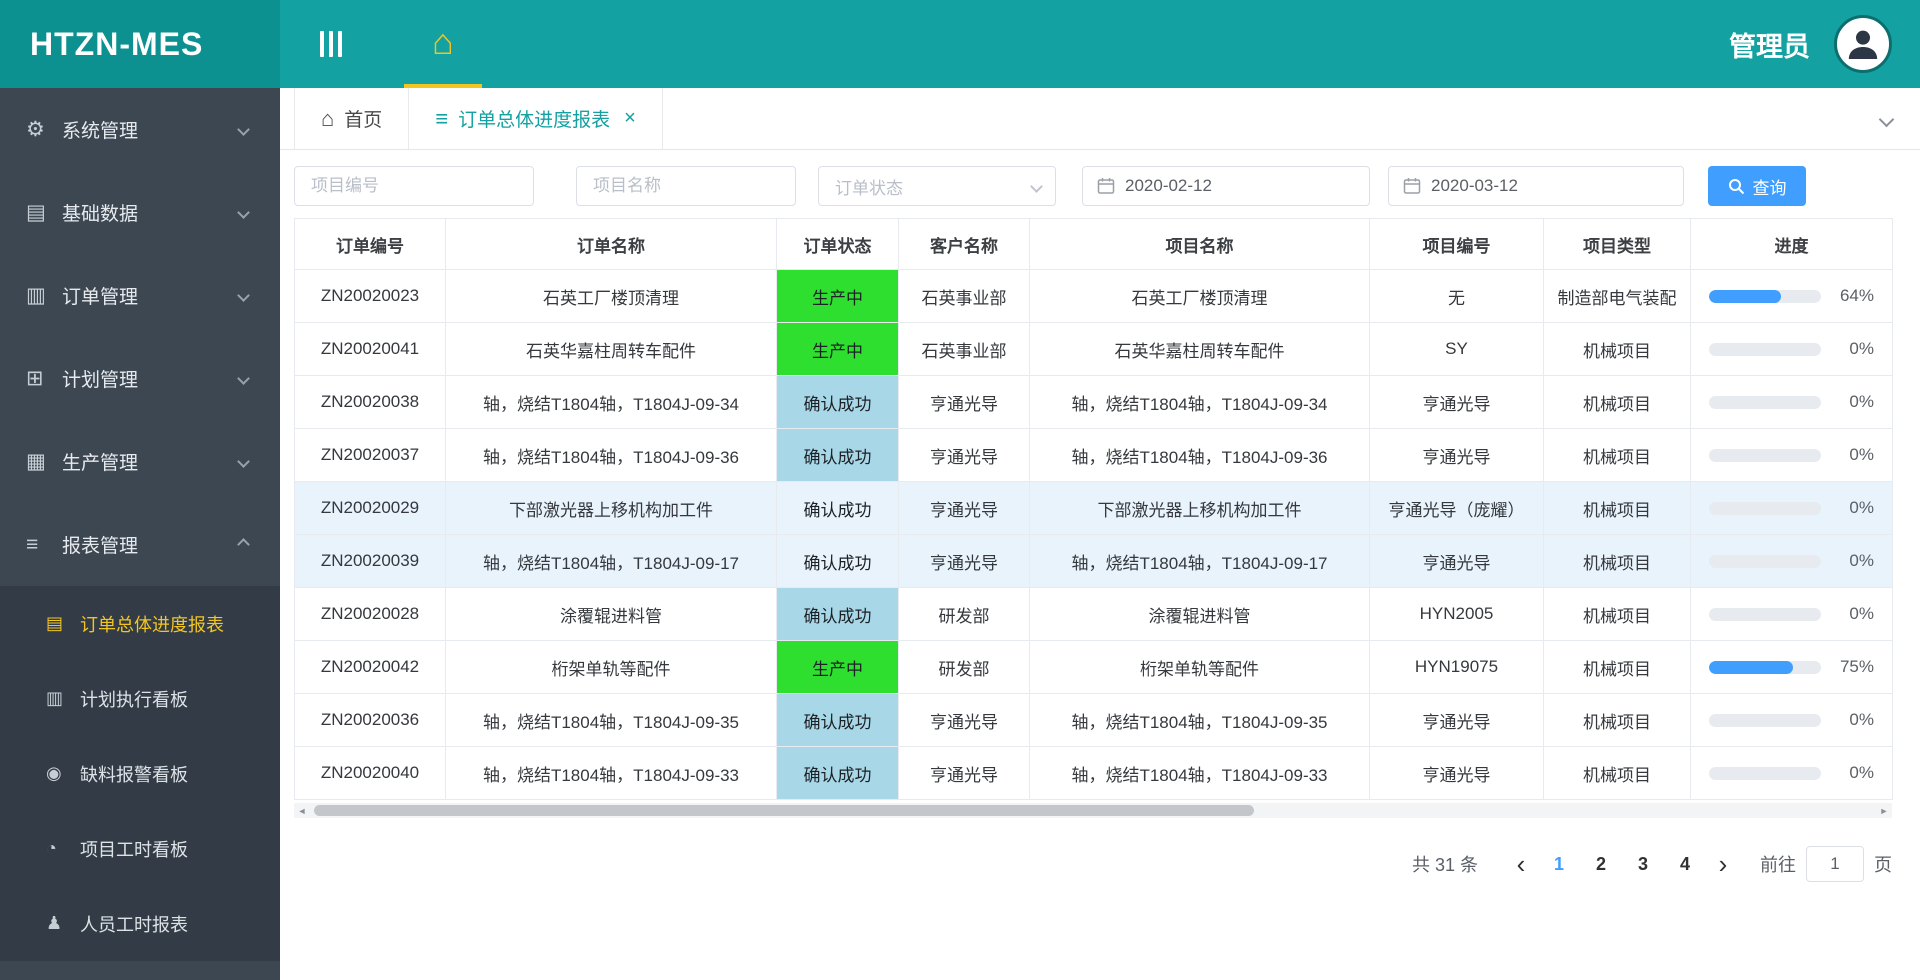  I want to click on next-page-button: ›, so click(1723, 864).